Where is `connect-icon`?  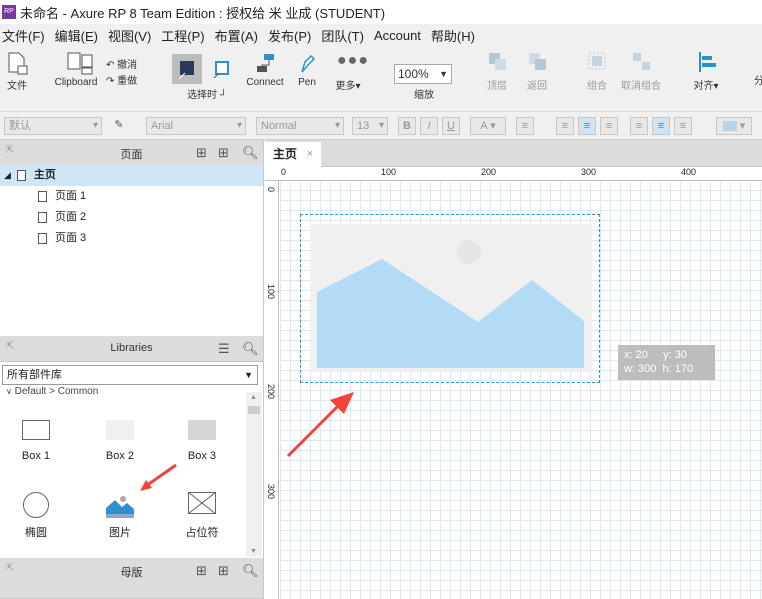 connect-icon is located at coordinates (265, 61).